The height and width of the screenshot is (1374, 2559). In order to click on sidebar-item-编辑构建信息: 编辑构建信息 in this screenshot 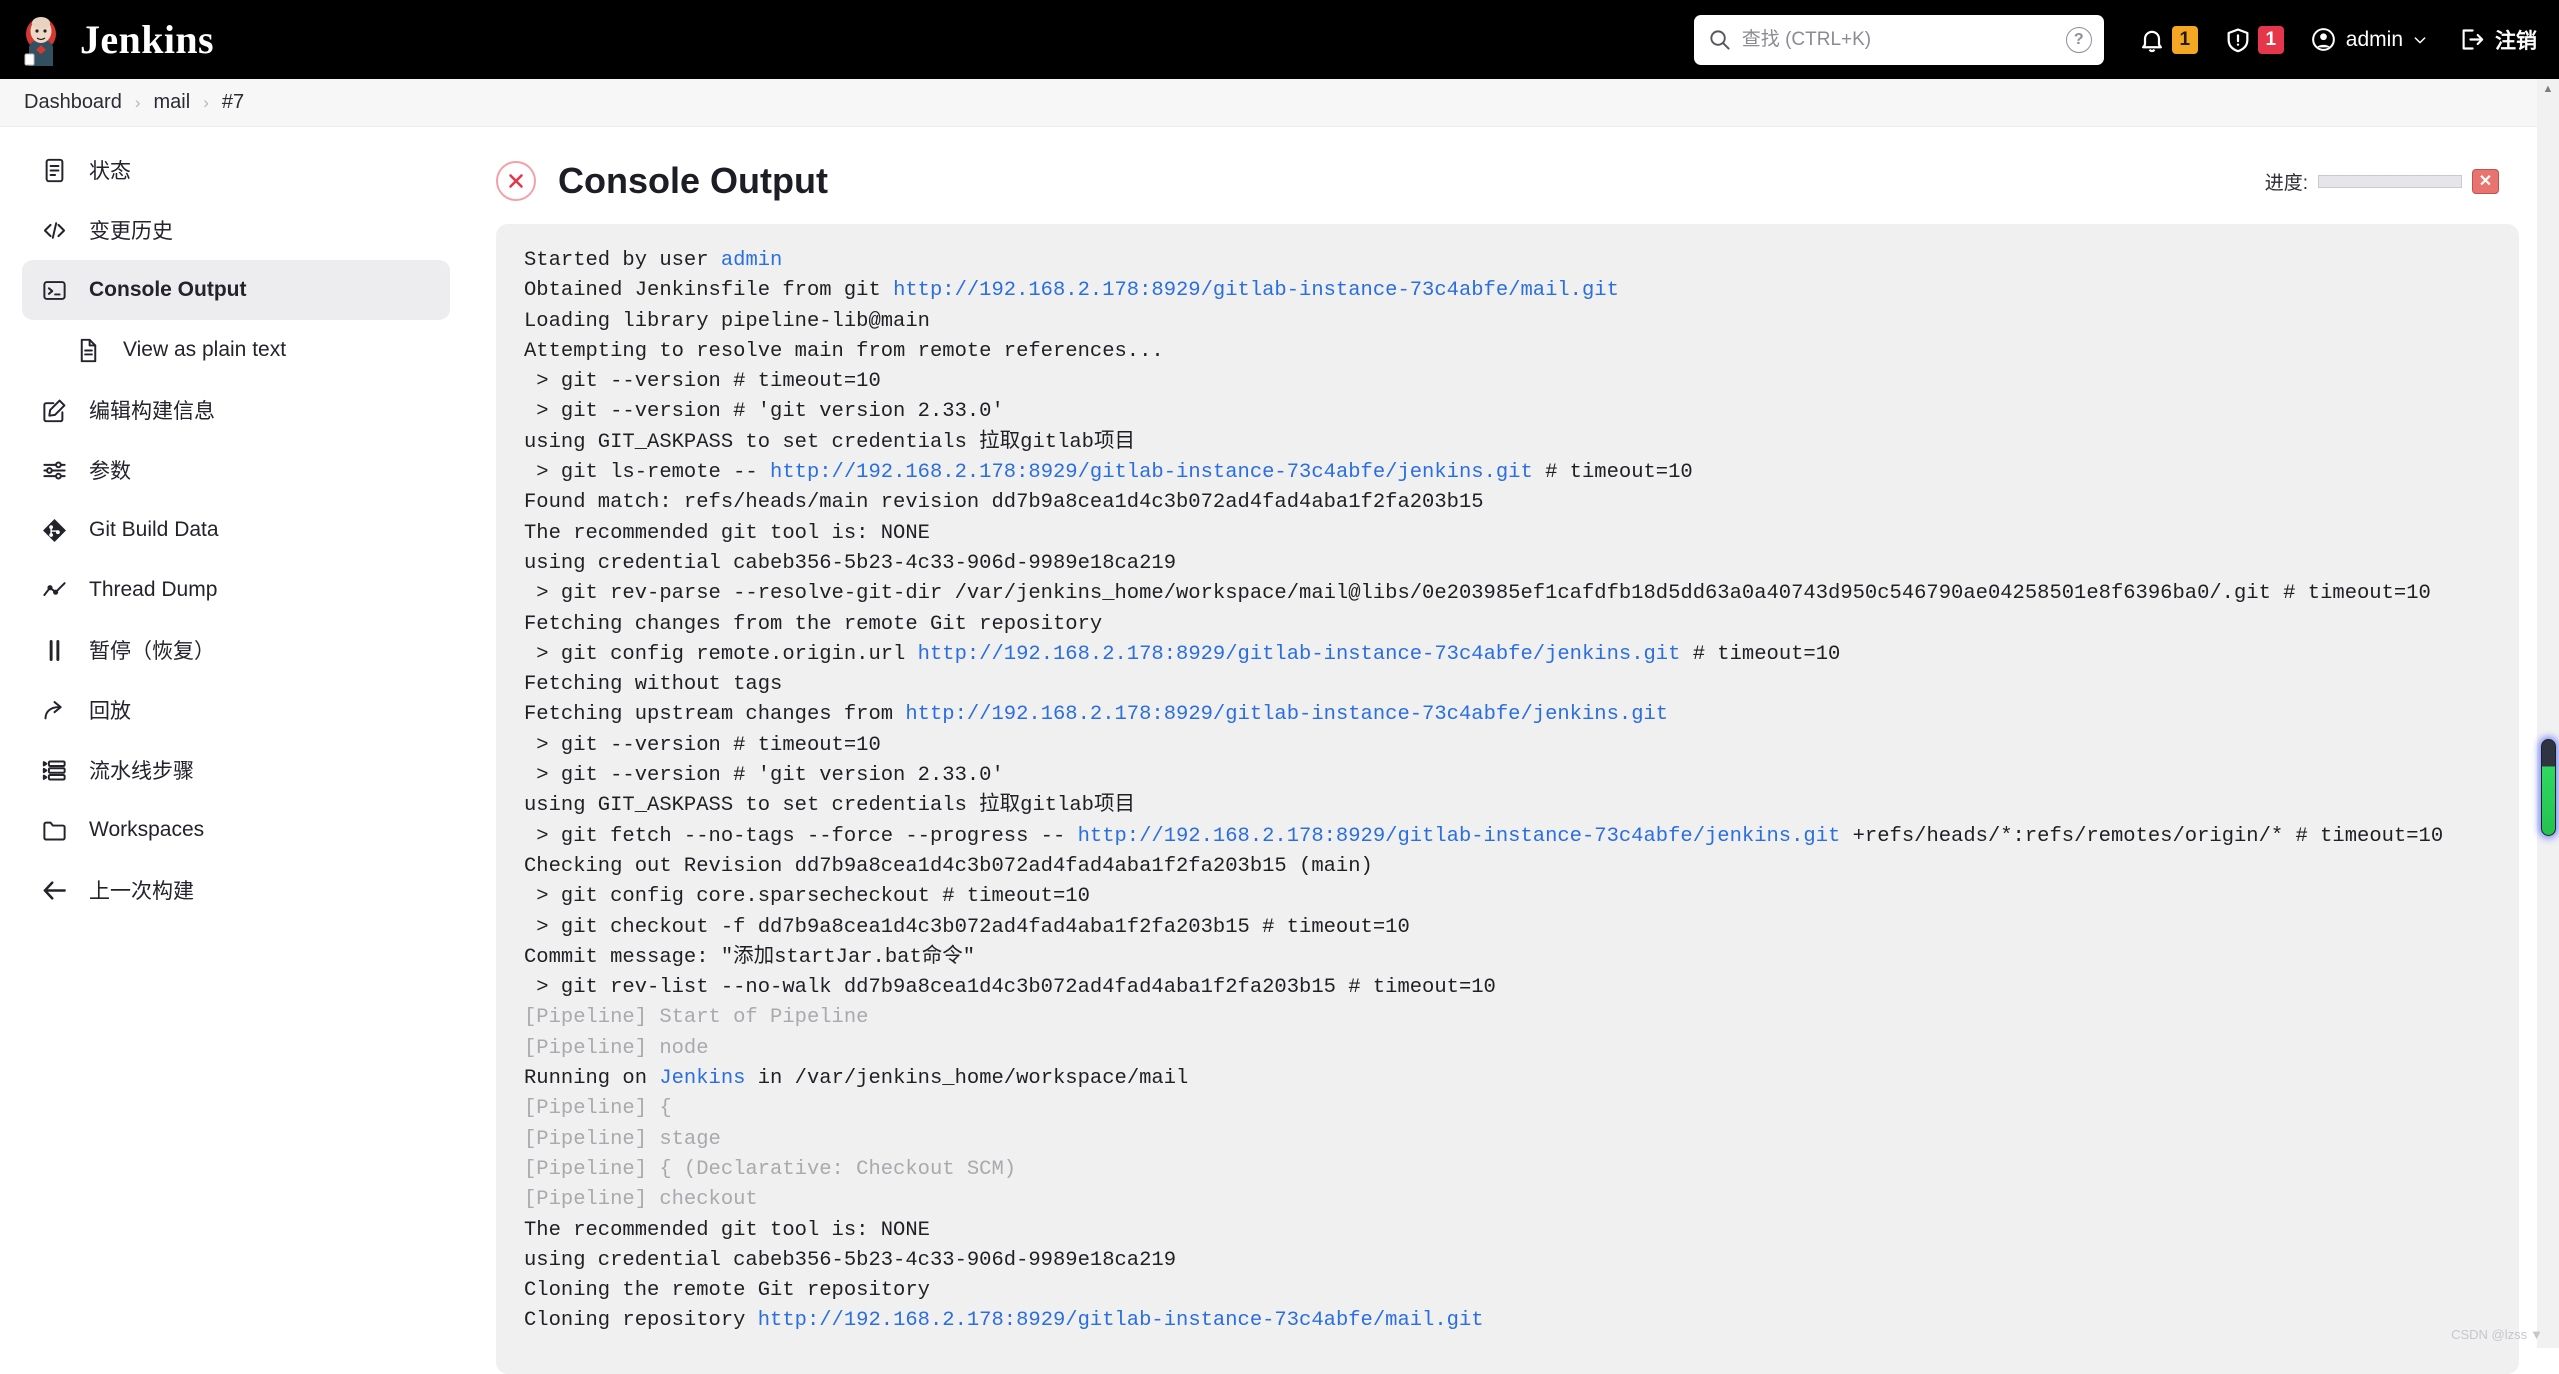, I will do `click(236, 410)`.